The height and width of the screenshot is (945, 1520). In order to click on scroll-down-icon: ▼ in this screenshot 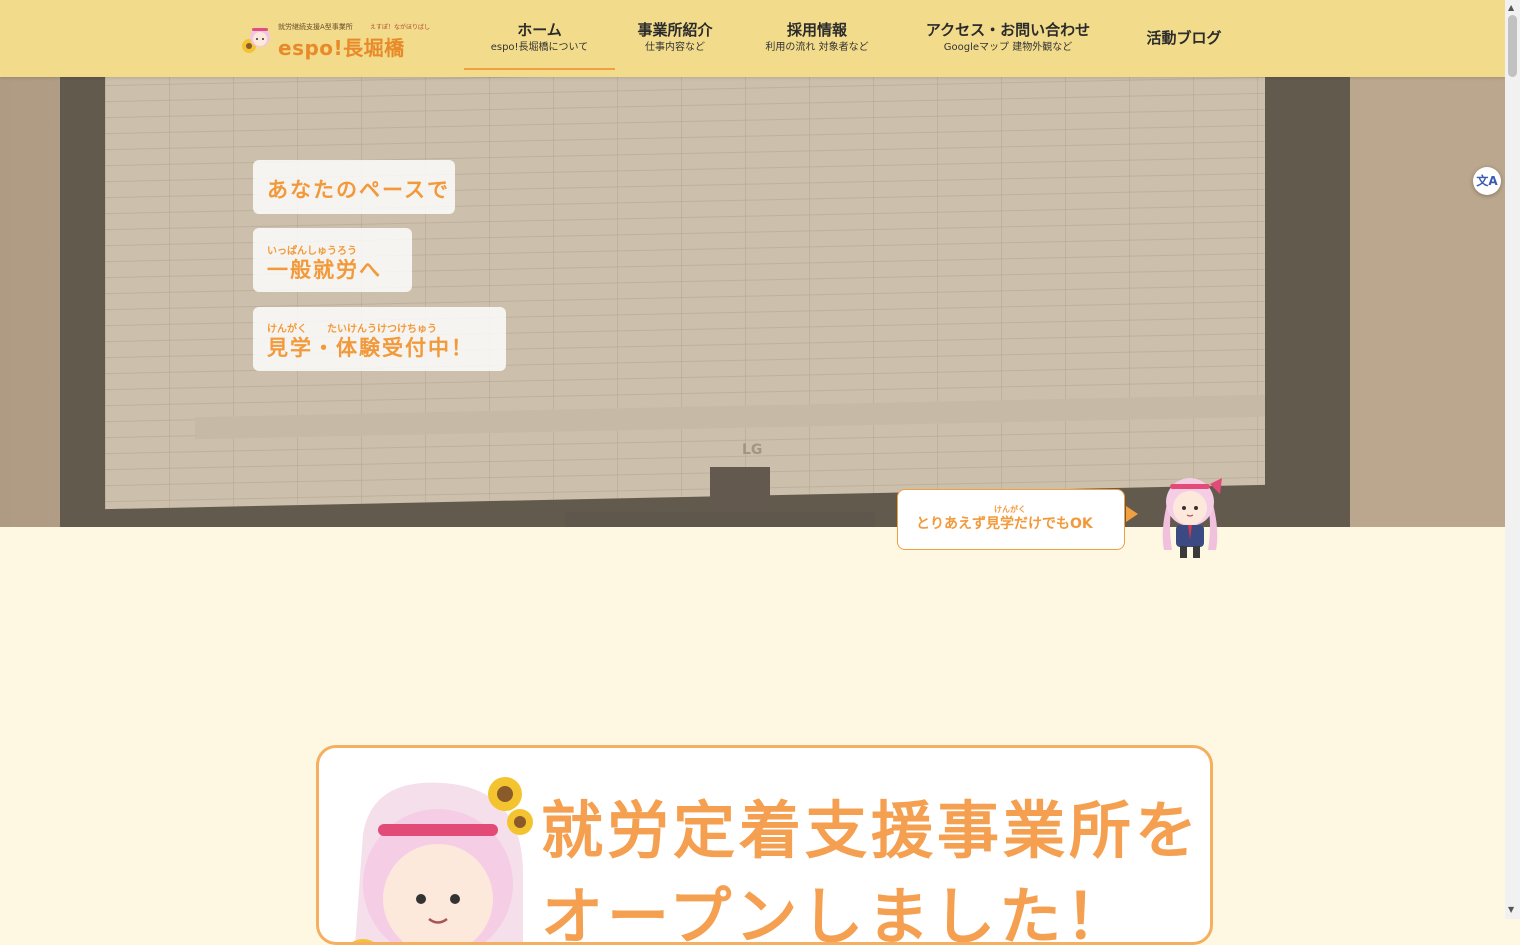, I will do `click(1511, 909)`.